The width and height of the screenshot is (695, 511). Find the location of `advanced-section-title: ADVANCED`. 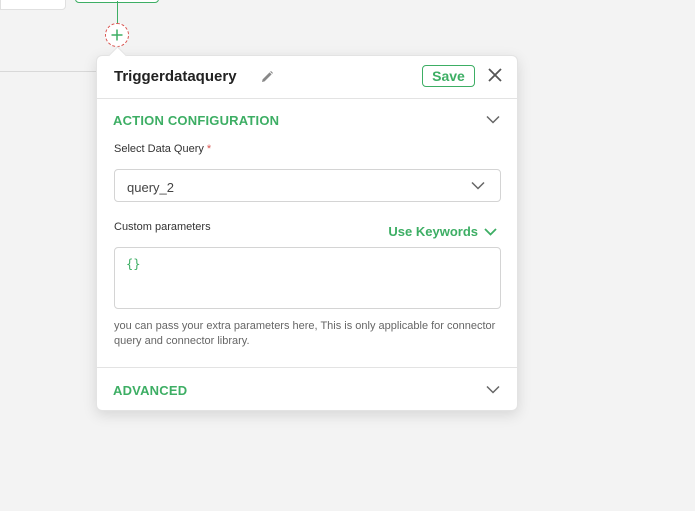

advanced-section-title: ADVANCED is located at coordinates (150, 390).